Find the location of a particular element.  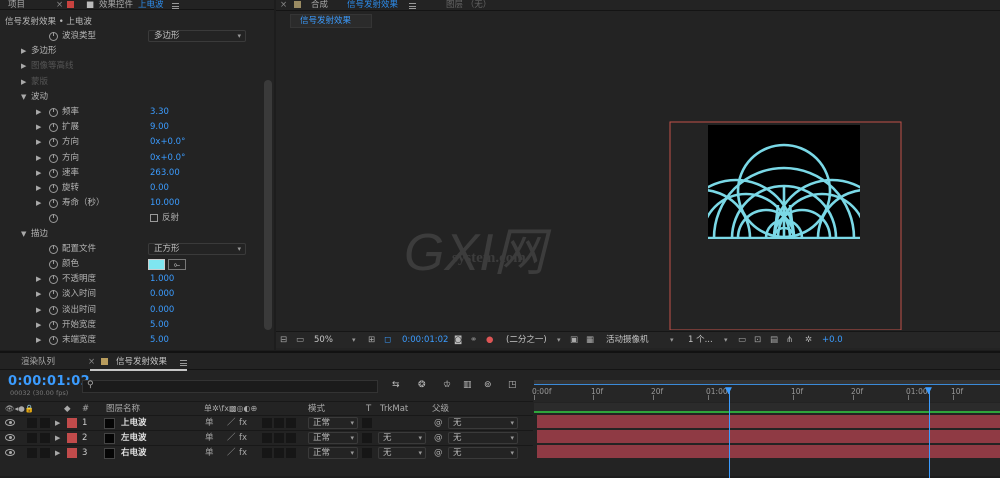

camera-select: 活动摄像机 is located at coordinates (627, 340).